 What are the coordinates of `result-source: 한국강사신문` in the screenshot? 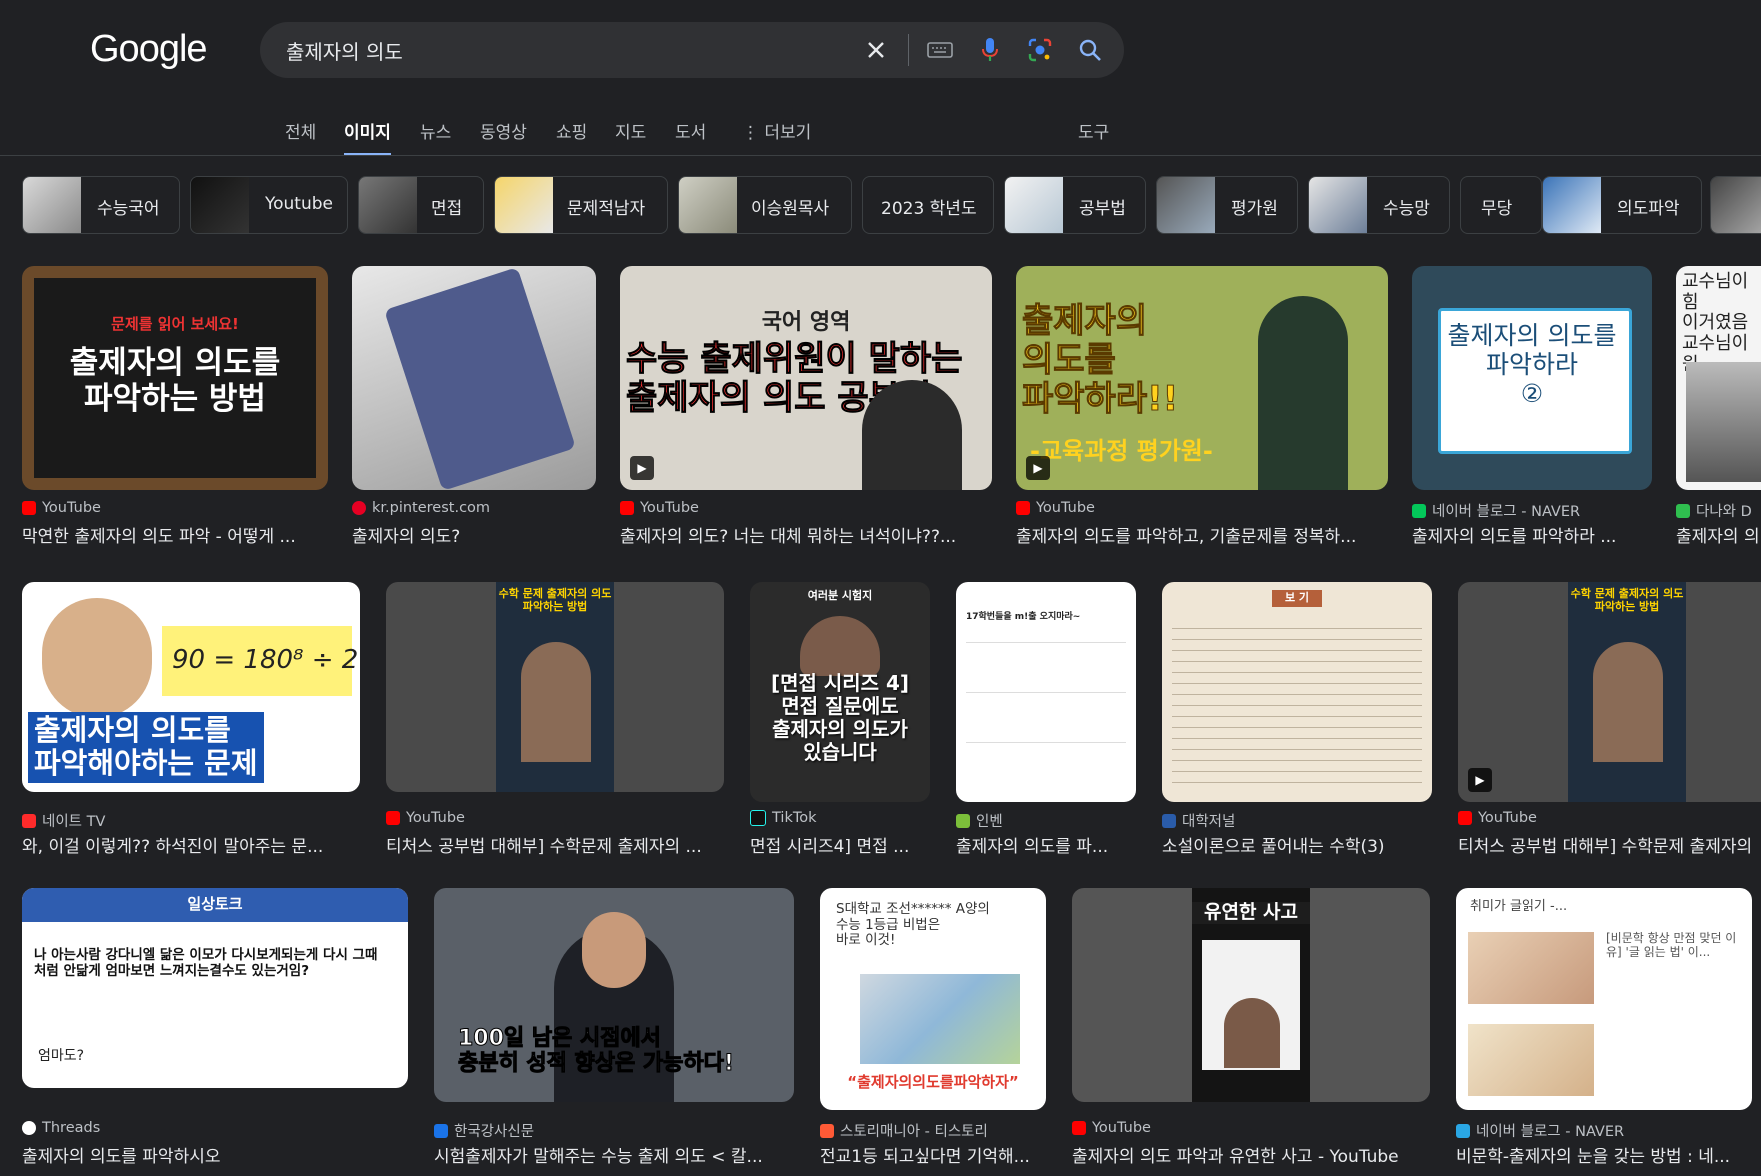 It's located at (484, 1130).